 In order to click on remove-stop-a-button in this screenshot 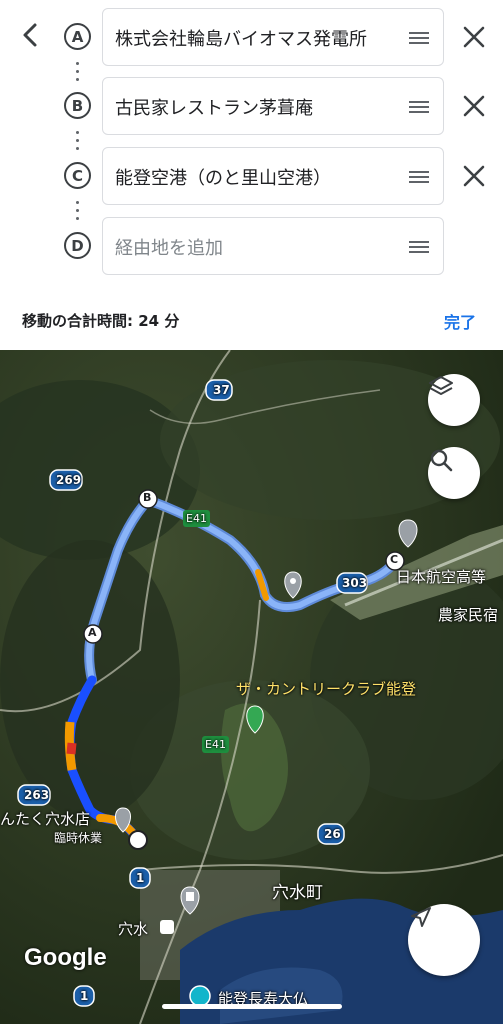, I will do `click(474, 37)`.